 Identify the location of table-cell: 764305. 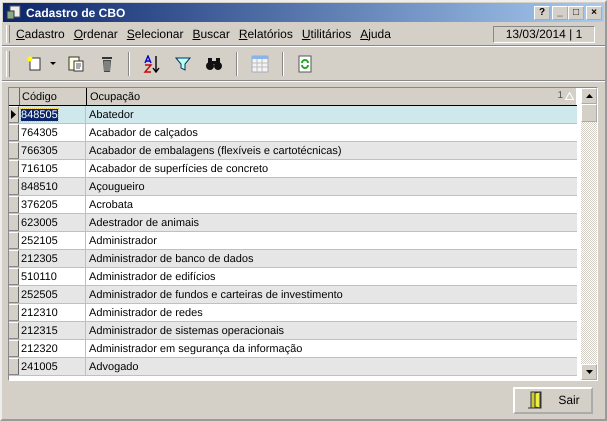
(39, 132).